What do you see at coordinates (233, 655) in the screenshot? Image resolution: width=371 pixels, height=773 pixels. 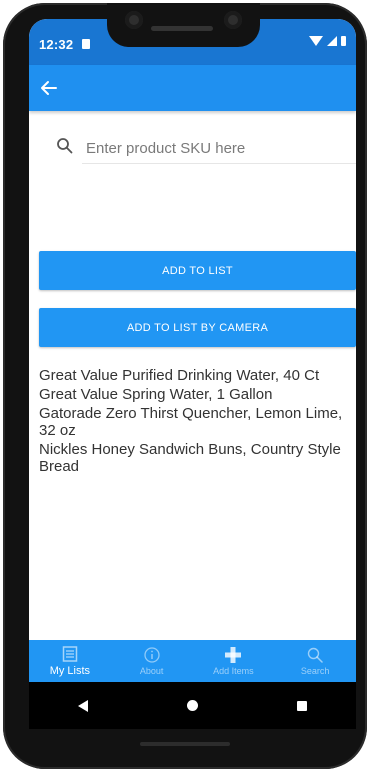 I see `plus-icon` at bounding box center [233, 655].